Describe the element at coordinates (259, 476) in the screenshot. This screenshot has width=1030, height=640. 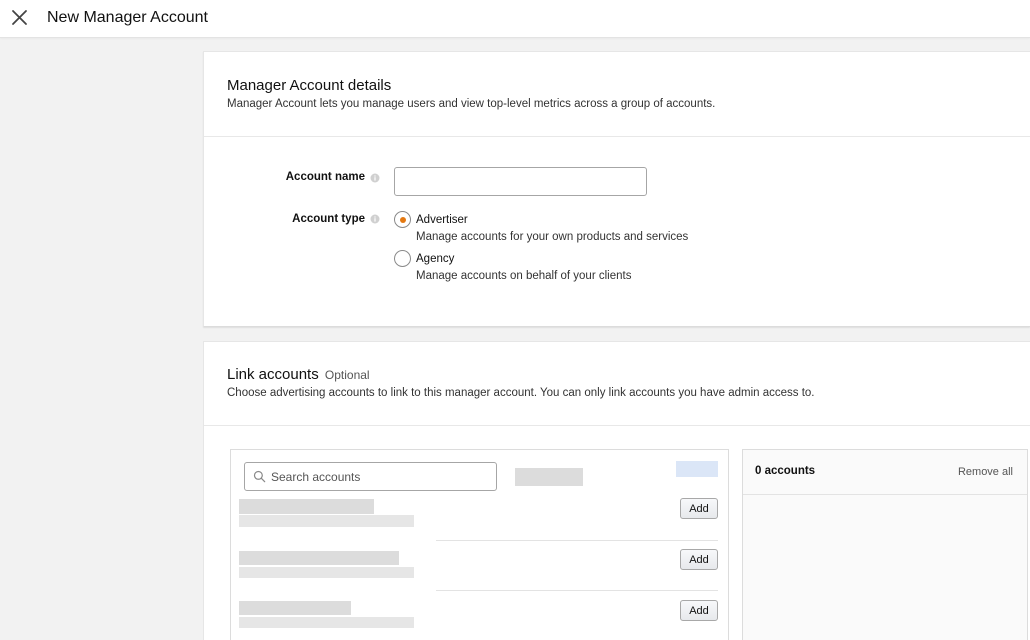
I see `search-icon` at that location.